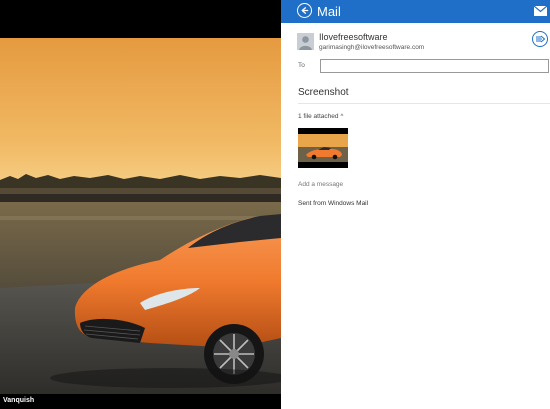 The image size is (550, 409). I want to click on person-icon, so click(305, 41).